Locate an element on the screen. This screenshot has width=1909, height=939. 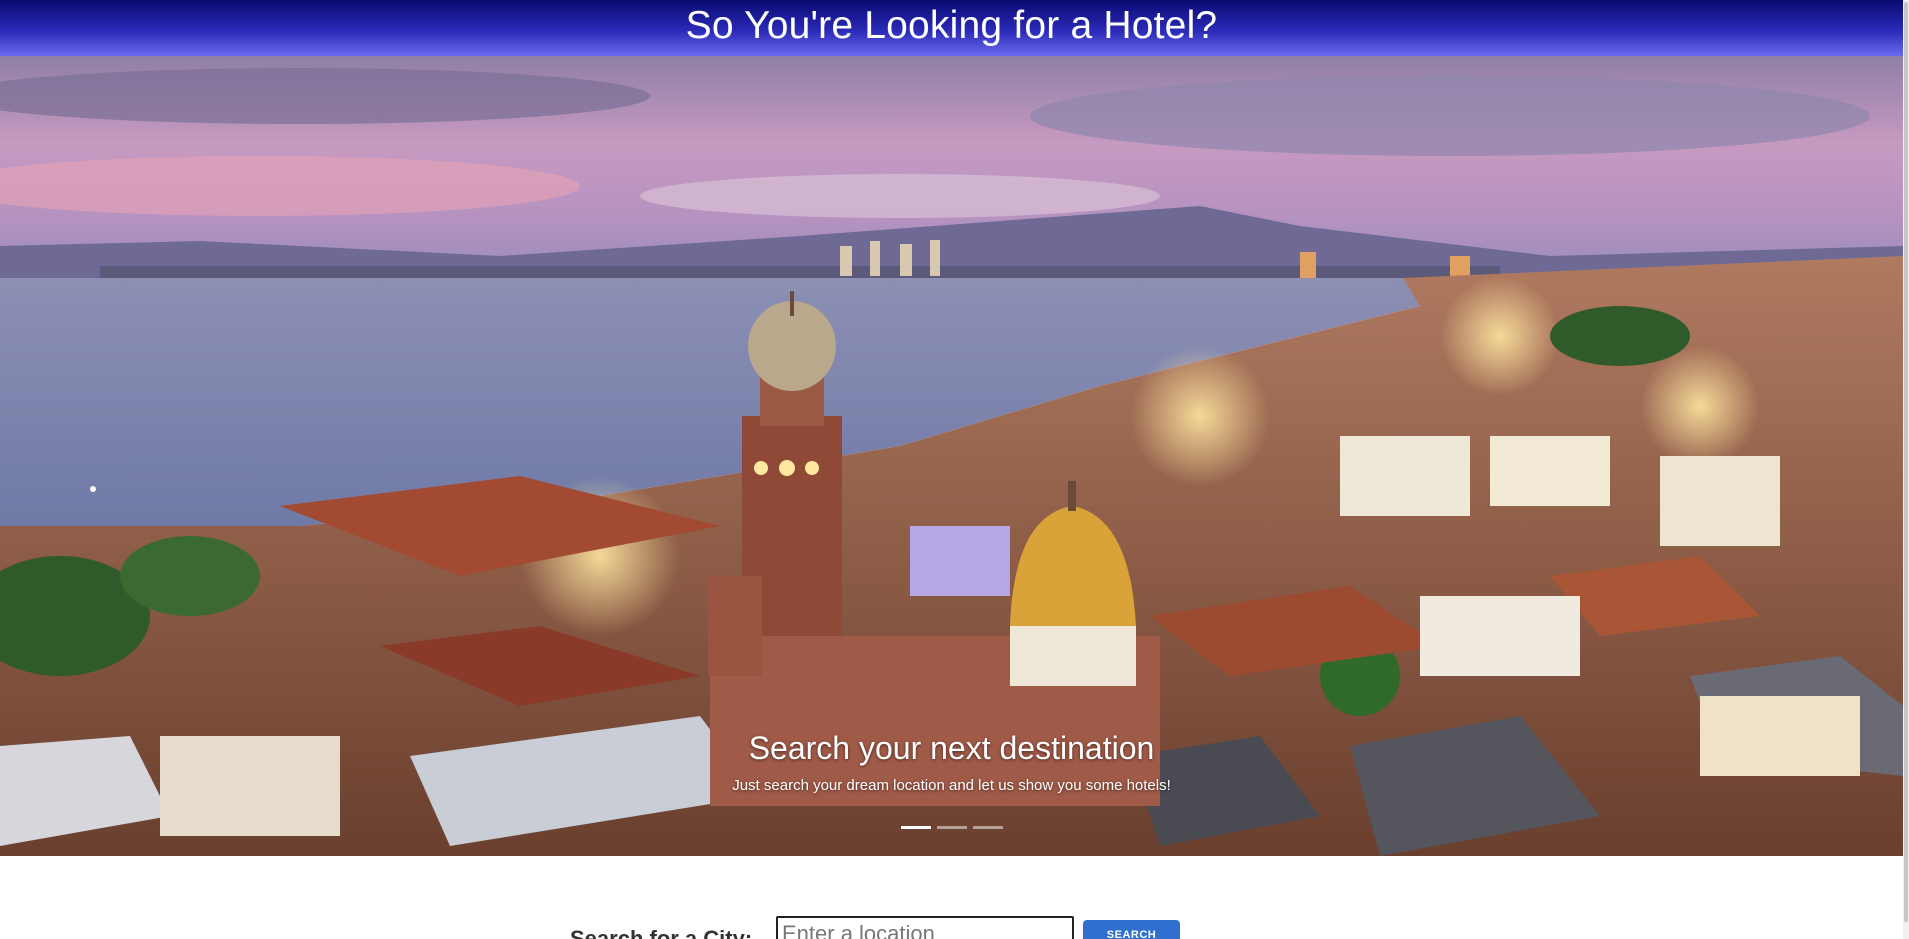
search-label: Search for a City: is located at coordinates (661, 932).